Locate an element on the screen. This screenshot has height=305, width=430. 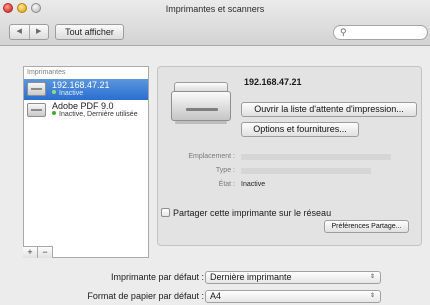
printer-large-icon is located at coordinates (201, 103).